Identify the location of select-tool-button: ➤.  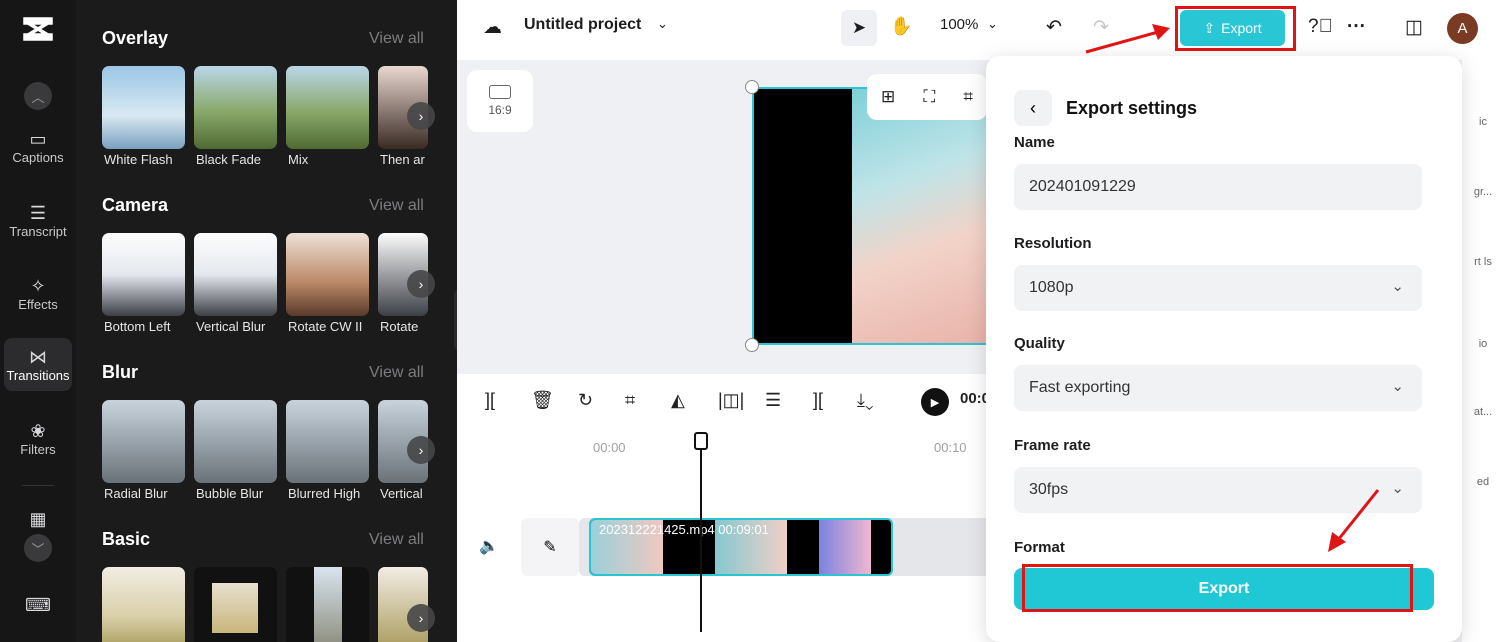
(859, 28).